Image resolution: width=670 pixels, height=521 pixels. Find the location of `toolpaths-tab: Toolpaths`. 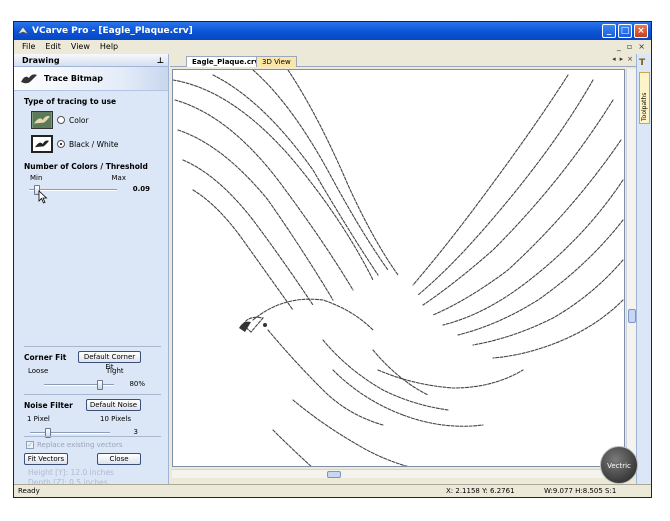

toolpaths-tab: Toolpaths is located at coordinates (644, 98).